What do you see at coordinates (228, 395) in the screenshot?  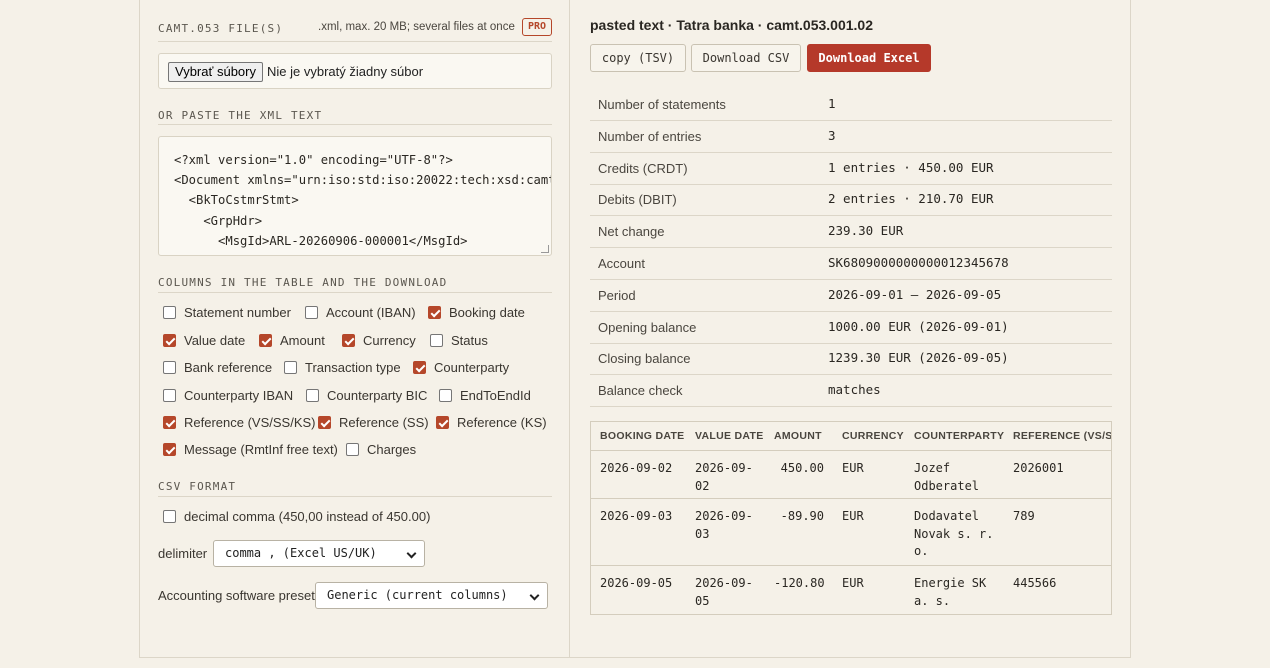 I see `column-option: Counterparty IBAN` at bounding box center [228, 395].